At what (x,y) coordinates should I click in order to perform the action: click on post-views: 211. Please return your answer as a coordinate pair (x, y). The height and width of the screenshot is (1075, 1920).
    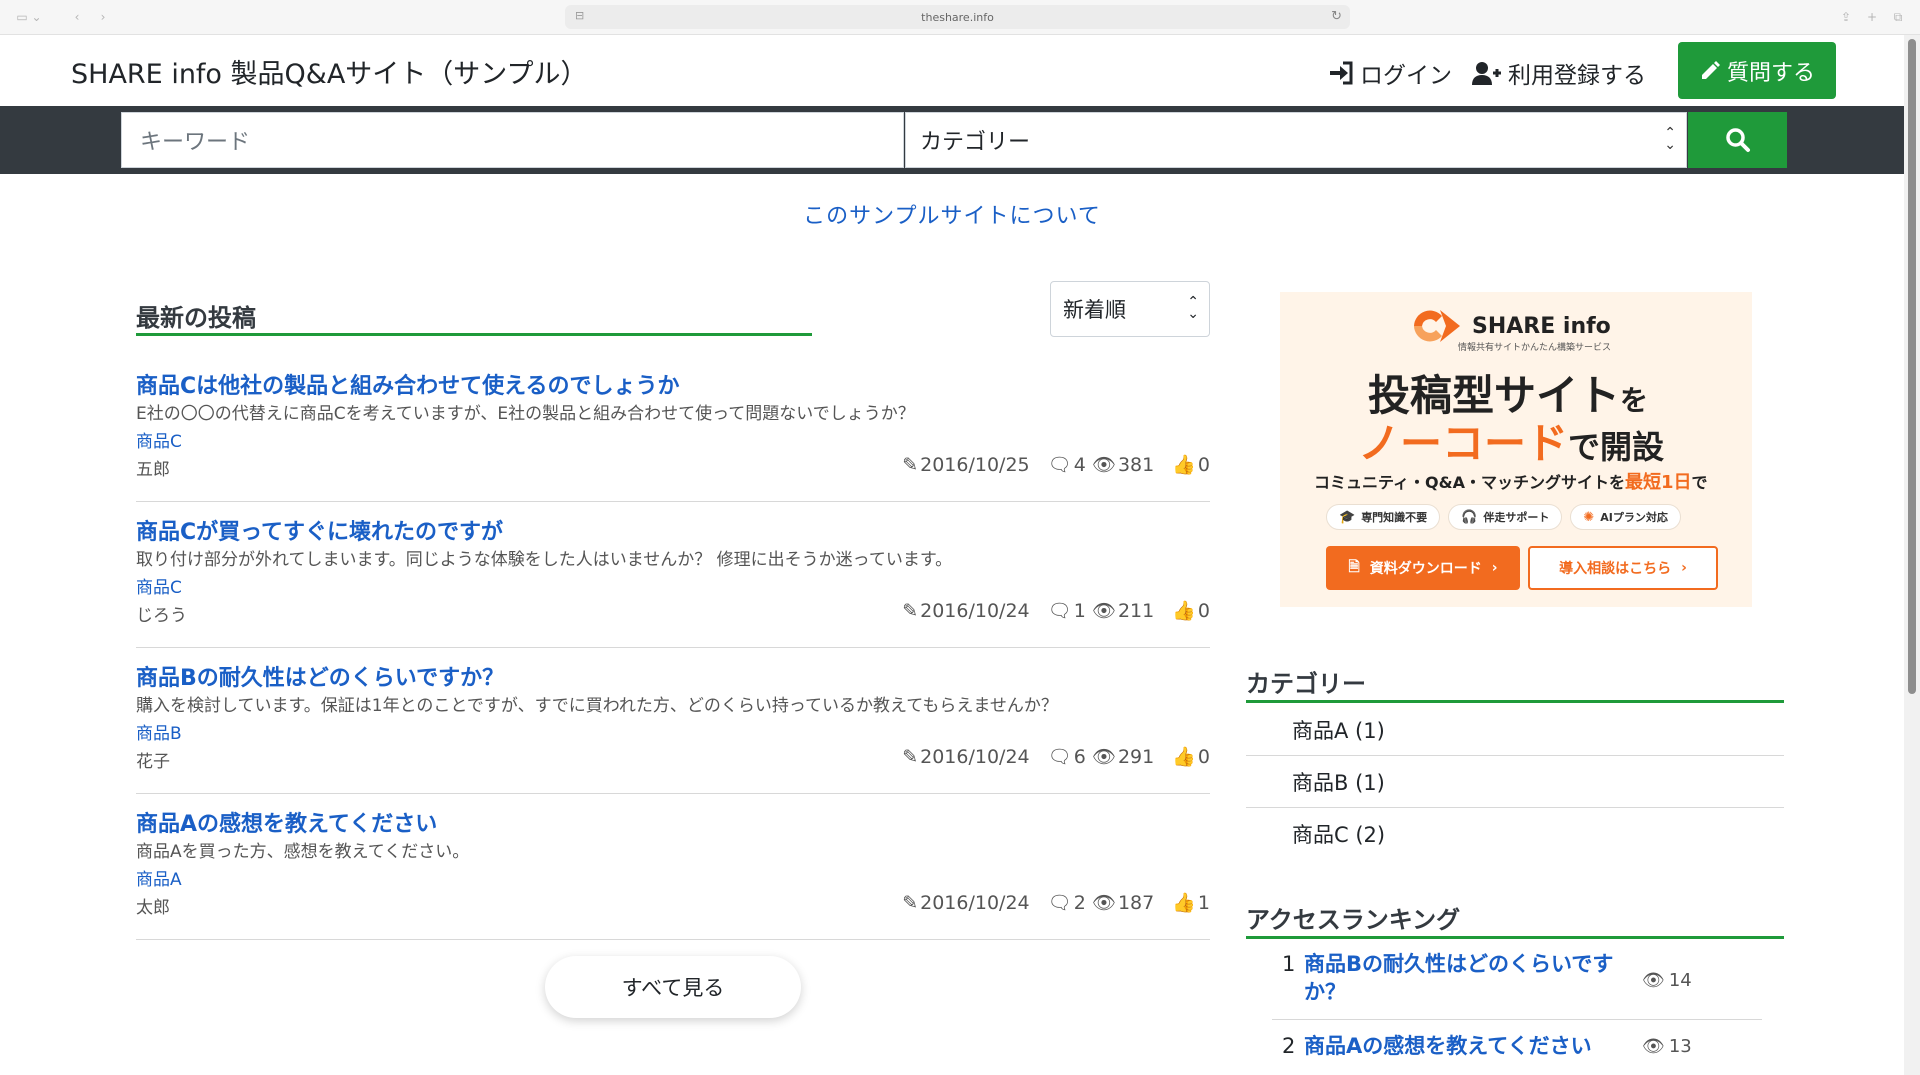
    Looking at the image, I should click on (1136, 610).